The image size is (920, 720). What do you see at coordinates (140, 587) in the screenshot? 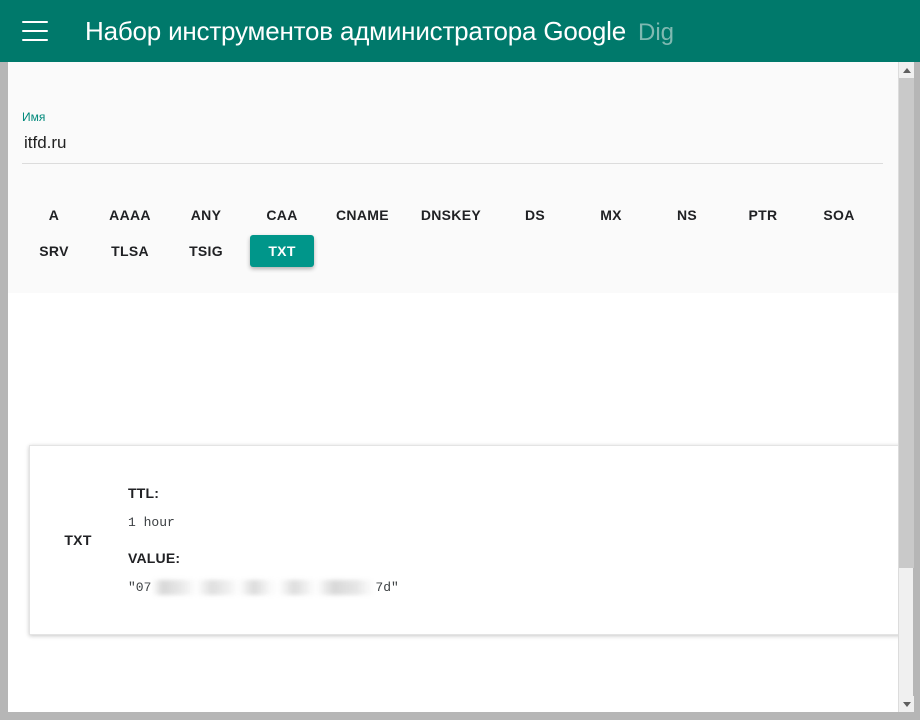
I see `txt-value-prefix: "07` at bounding box center [140, 587].